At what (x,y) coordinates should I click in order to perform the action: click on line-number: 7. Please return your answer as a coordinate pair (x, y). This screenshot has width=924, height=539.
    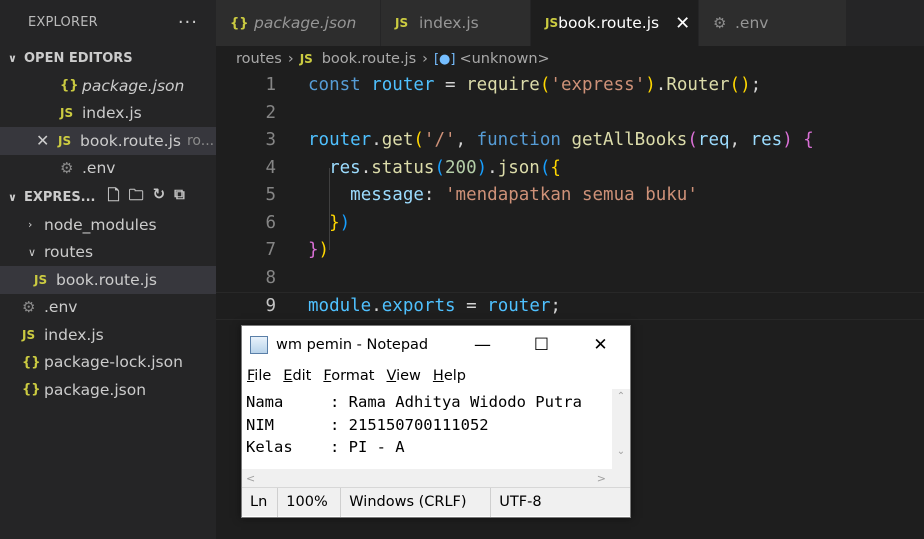
    Looking at the image, I should click on (270, 250).